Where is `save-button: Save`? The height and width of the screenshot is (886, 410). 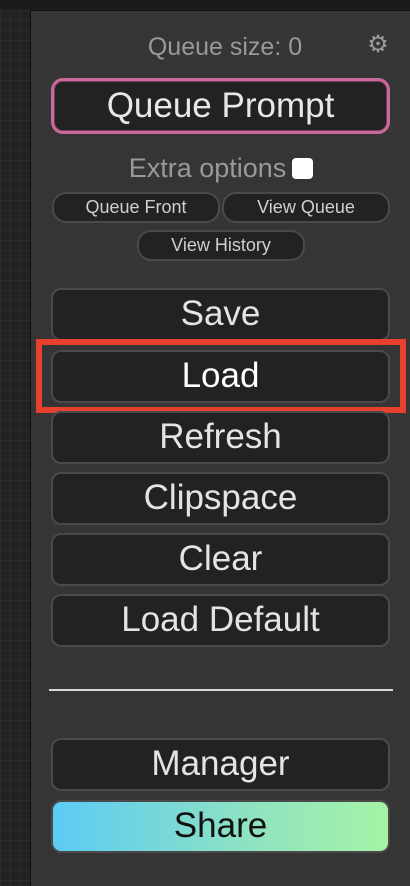
save-button: Save is located at coordinates (220, 314).